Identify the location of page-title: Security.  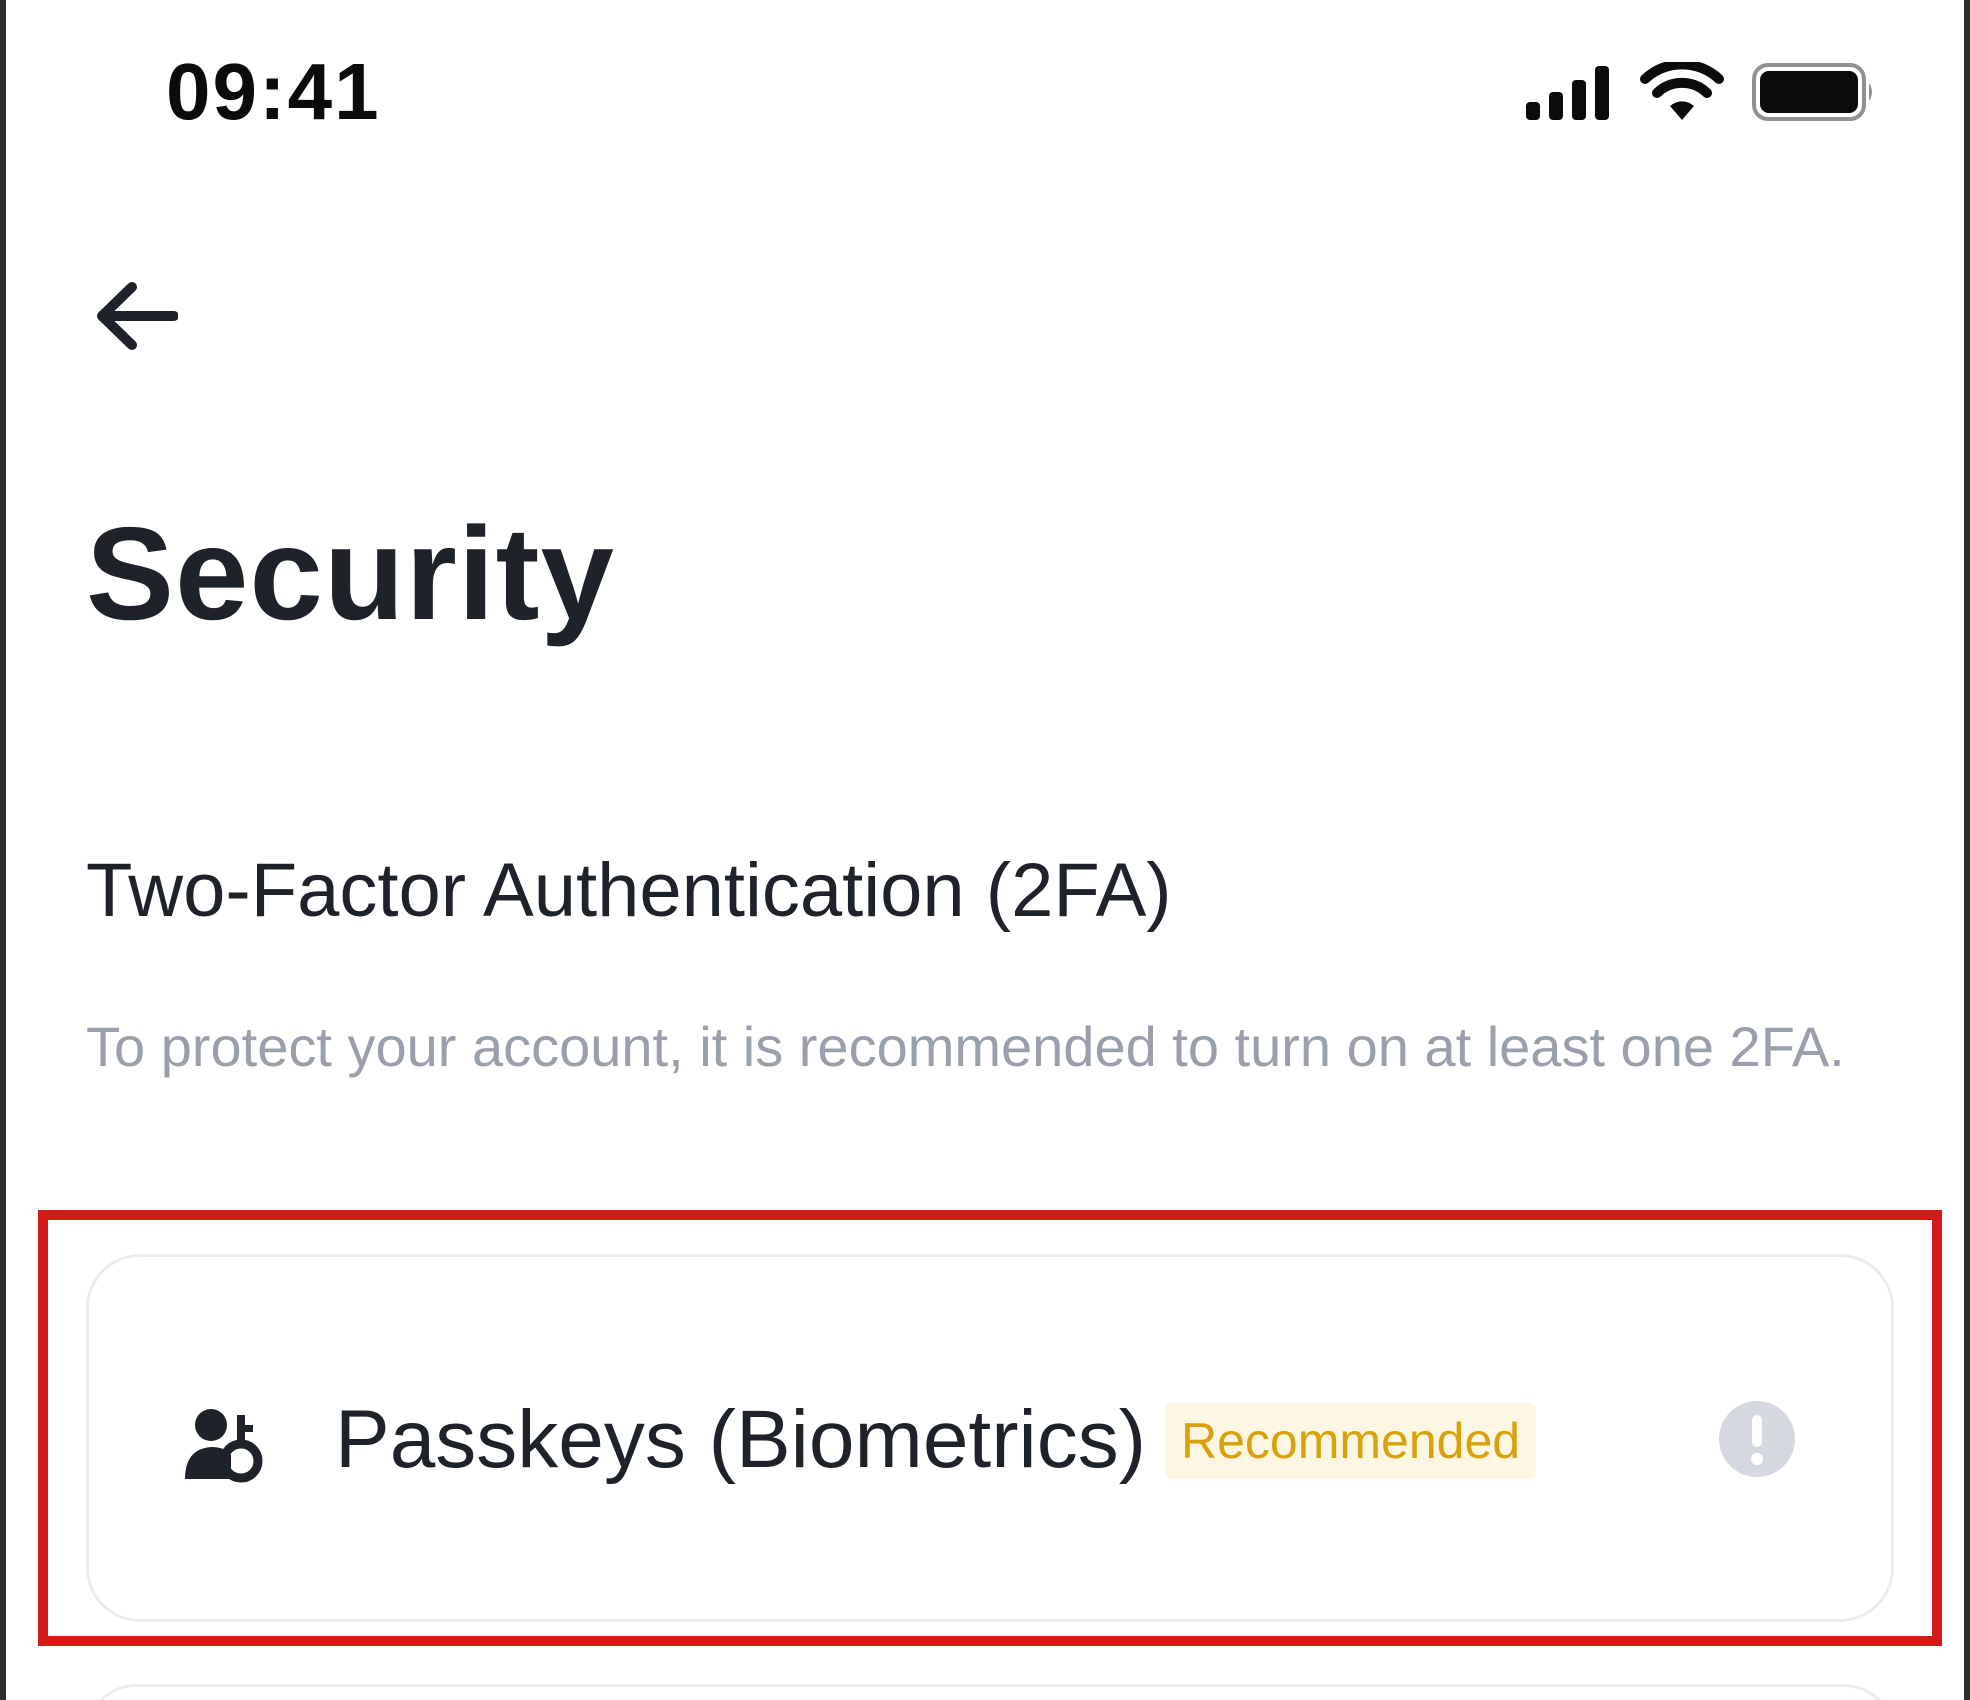
(350, 573).